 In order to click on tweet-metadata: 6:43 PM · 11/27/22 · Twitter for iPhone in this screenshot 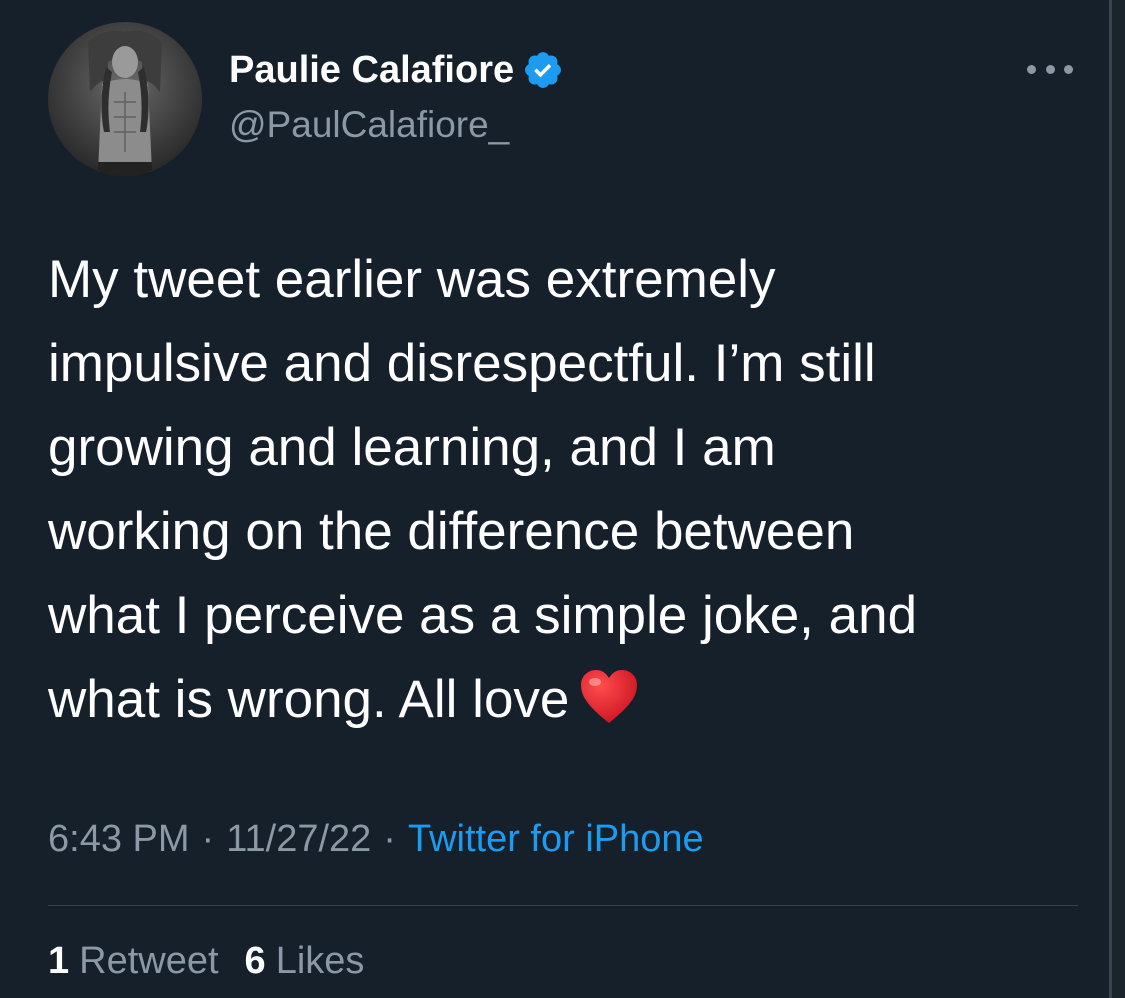, I will do `click(376, 839)`.